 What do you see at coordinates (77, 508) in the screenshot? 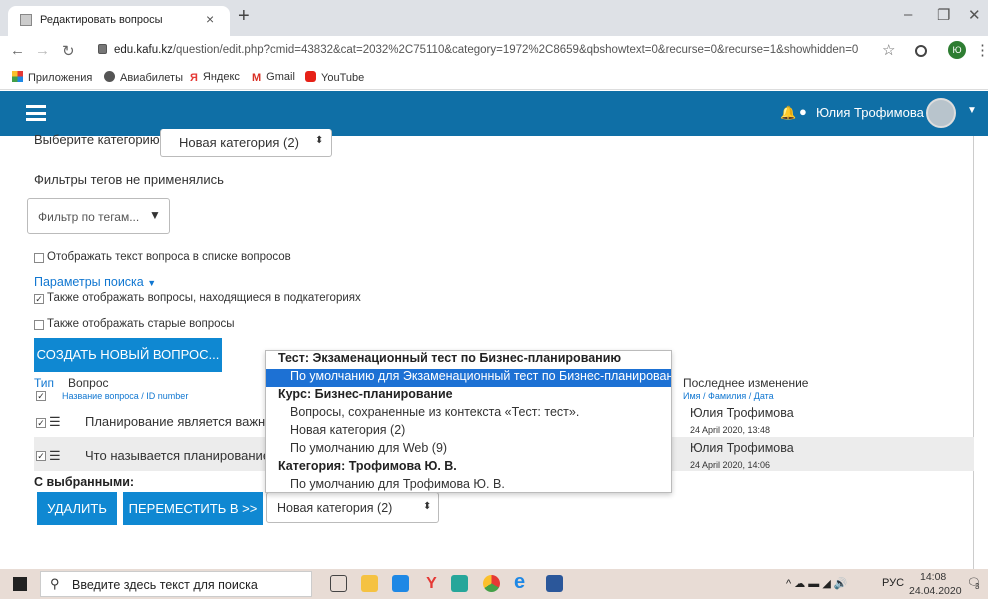
I see `delete-button: УДАЛИТЬ` at bounding box center [77, 508].